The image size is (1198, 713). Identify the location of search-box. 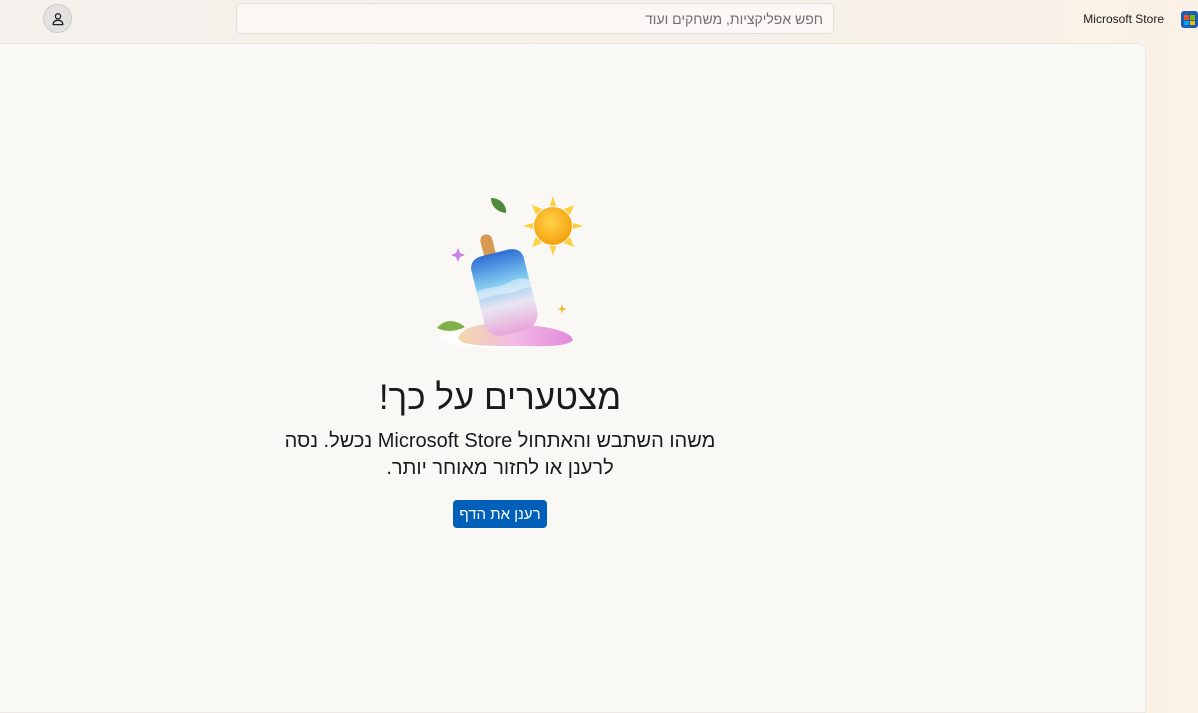
(535, 18).